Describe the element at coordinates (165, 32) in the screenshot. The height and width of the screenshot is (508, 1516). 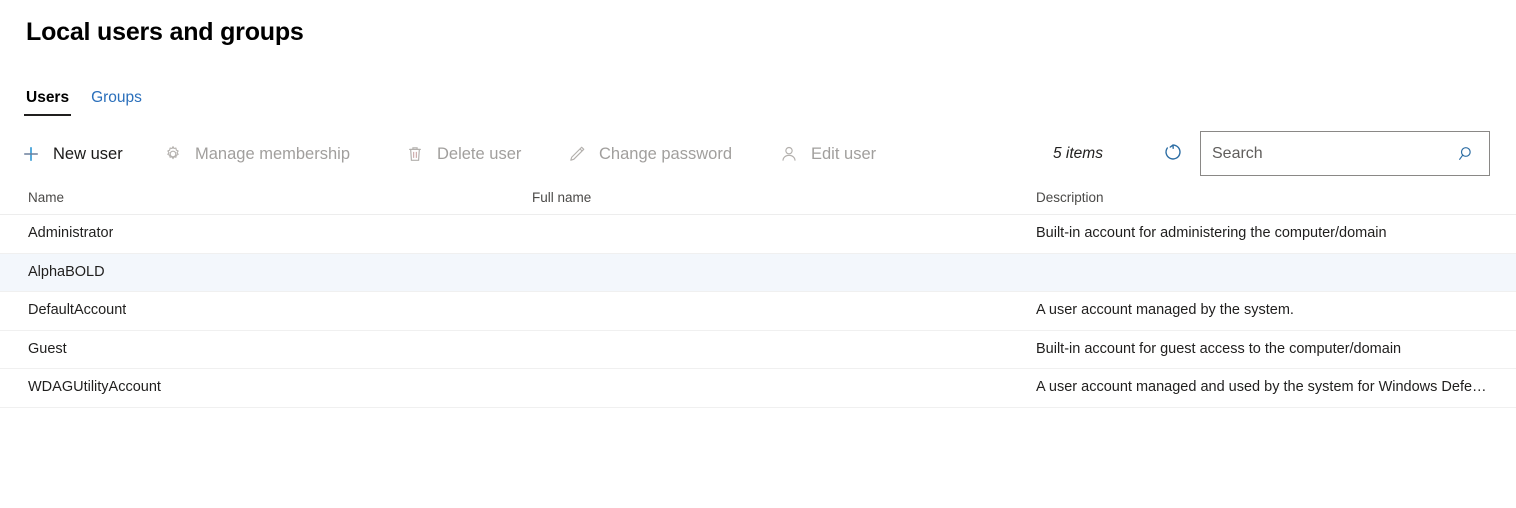
I see `page-title: Local users and groups` at that location.